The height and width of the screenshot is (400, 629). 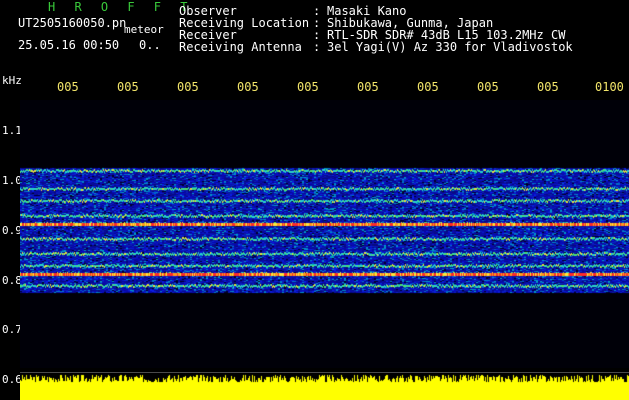 I want to click on antenna-value: 3el Yagi(V) Az 330 for Vladivostok, so click(x=450, y=47).